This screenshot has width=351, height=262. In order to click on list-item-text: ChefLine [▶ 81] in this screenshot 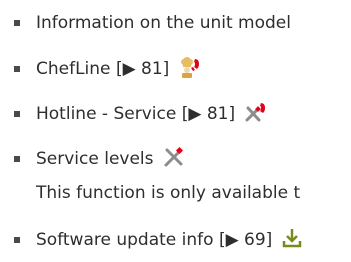, I will do `click(119, 69)`.